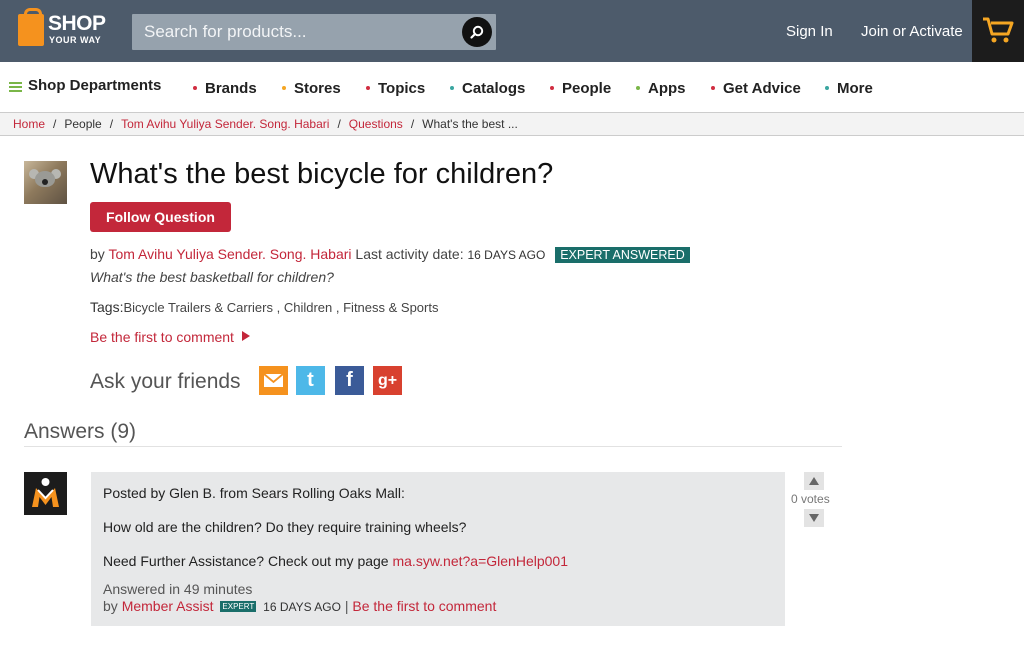 The width and height of the screenshot is (1024, 651). What do you see at coordinates (480, 561) in the screenshot?
I see `assist-page-link: ma.syw.net?a=GlenHelp001` at bounding box center [480, 561].